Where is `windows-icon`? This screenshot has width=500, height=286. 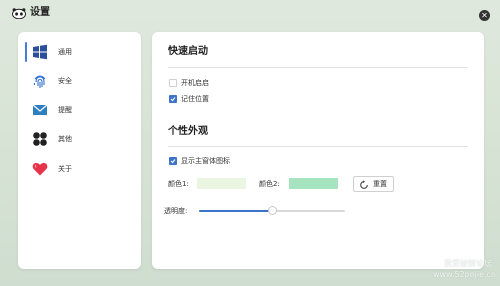
windows-icon is located at coordinates (40, 52).